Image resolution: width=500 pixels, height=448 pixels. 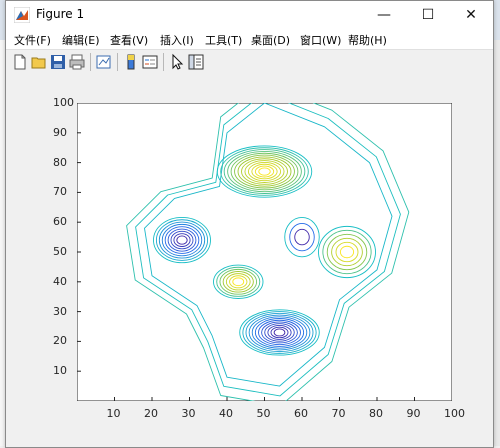 I want to click on menu-insert: 插入(I), so click(x=177, y=40).